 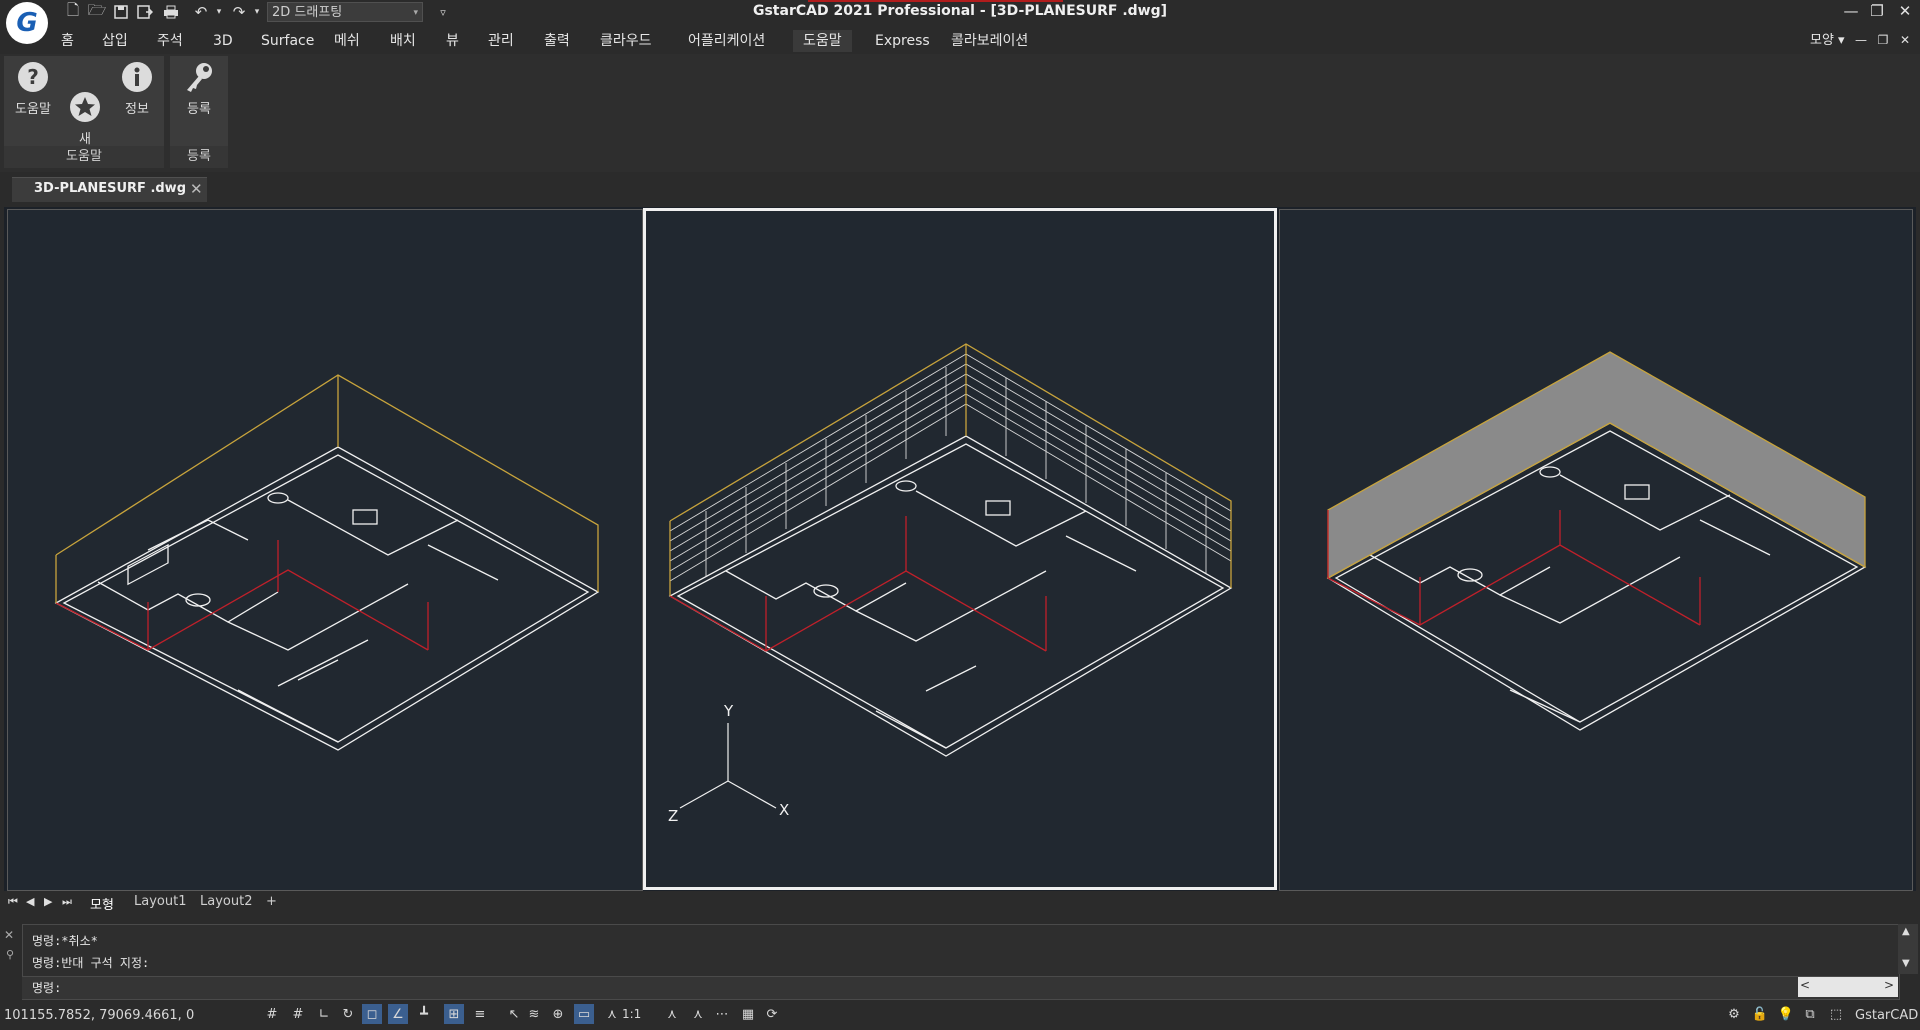 What do you see at coordinates (298, 1014) in the screenshot?
I see `snap-mode-icon: #` at bounding box center [298, 1014].